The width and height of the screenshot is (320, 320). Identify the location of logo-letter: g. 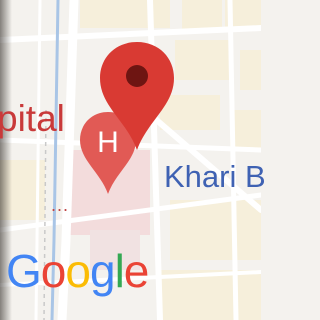
(102, 271).